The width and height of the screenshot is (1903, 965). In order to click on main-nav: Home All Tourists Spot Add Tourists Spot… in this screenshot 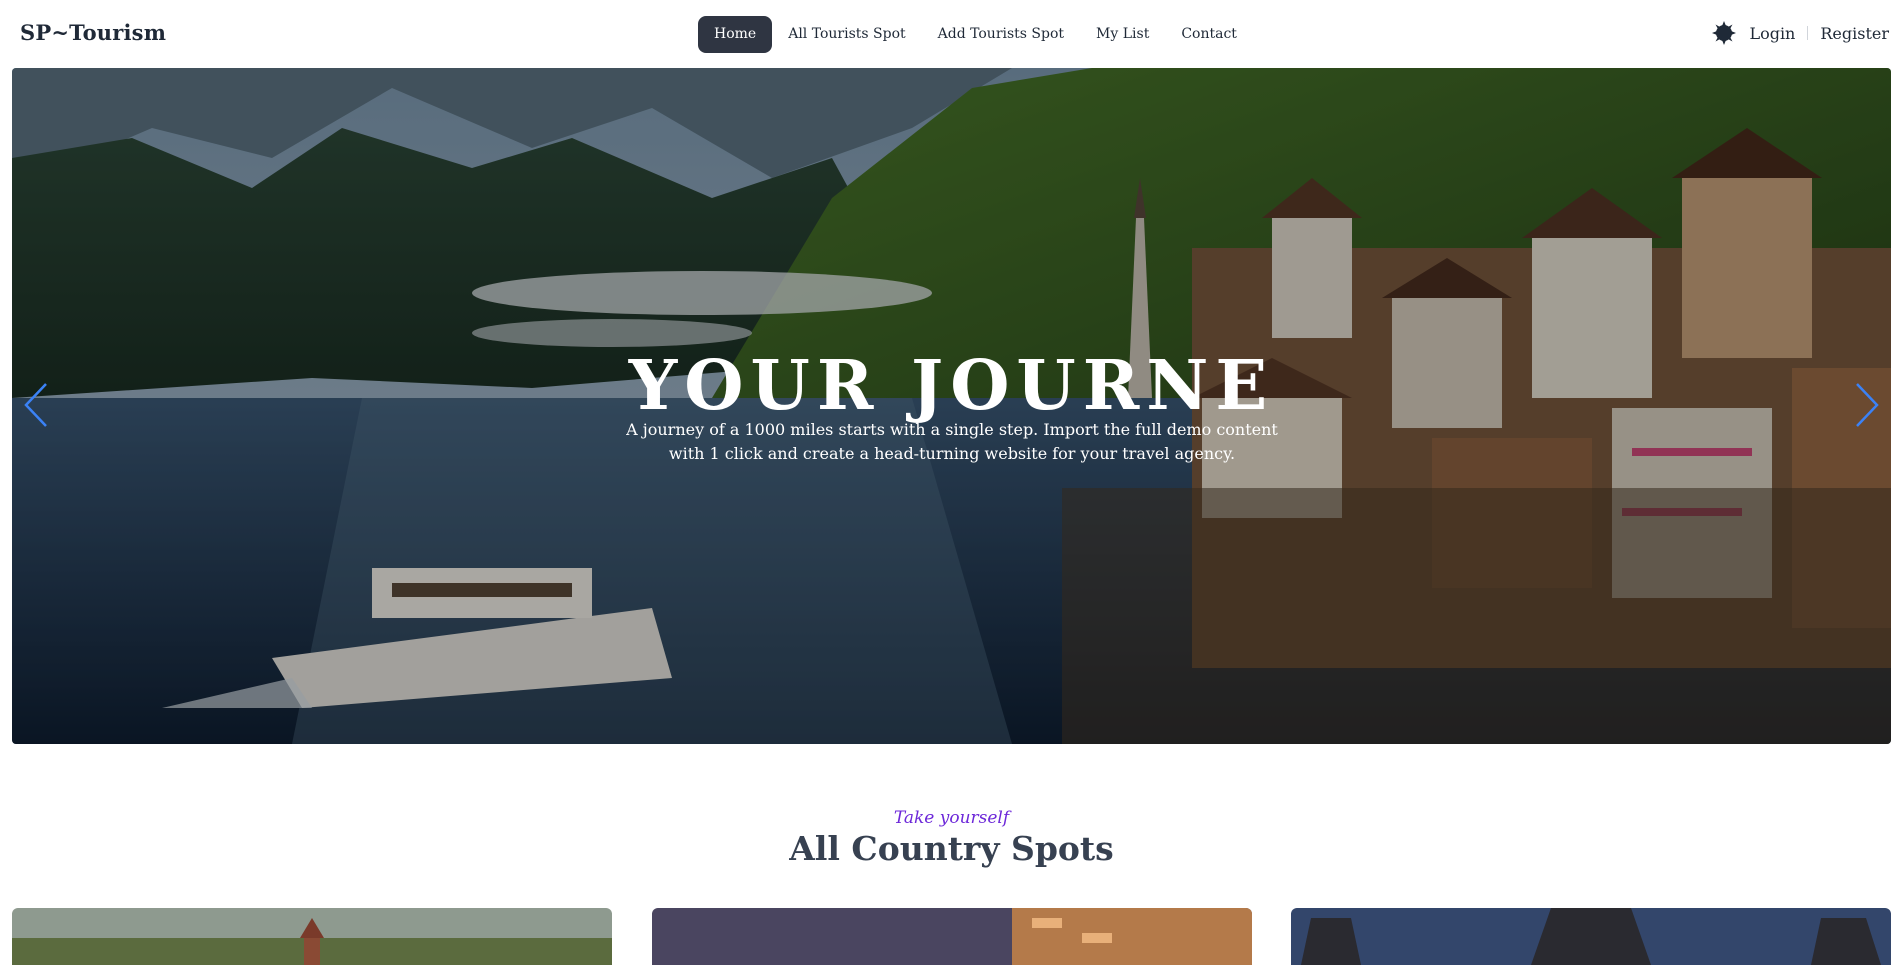, I will do `click(975, 34)`.